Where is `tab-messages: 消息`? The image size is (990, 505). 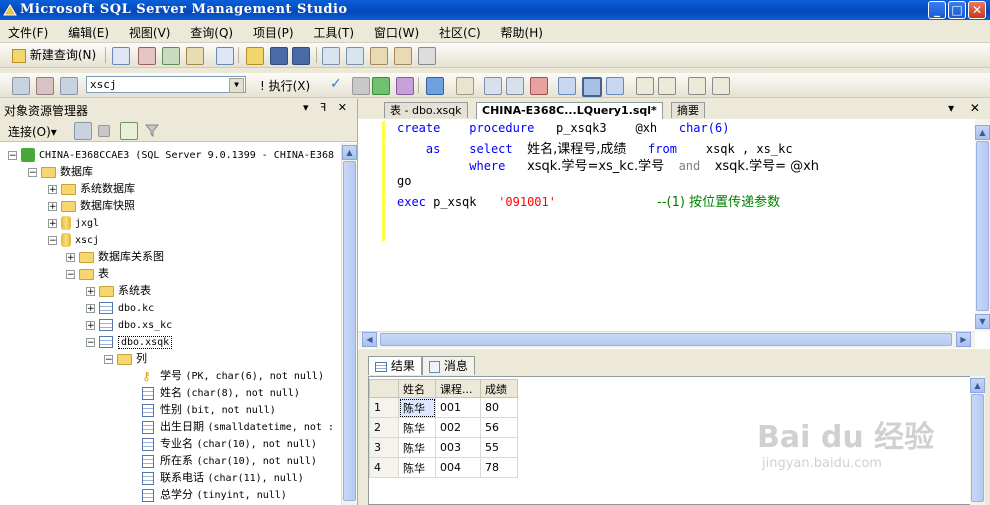
tab-messages: 消息 is located at coordinates (448, 365).